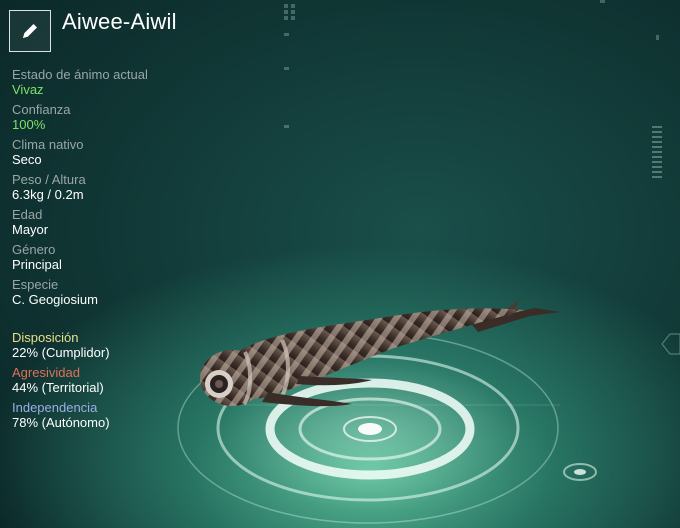  Describe the element at coordinates (27, 159) in the screenshot. I see `stat-value: Seco` at that location.